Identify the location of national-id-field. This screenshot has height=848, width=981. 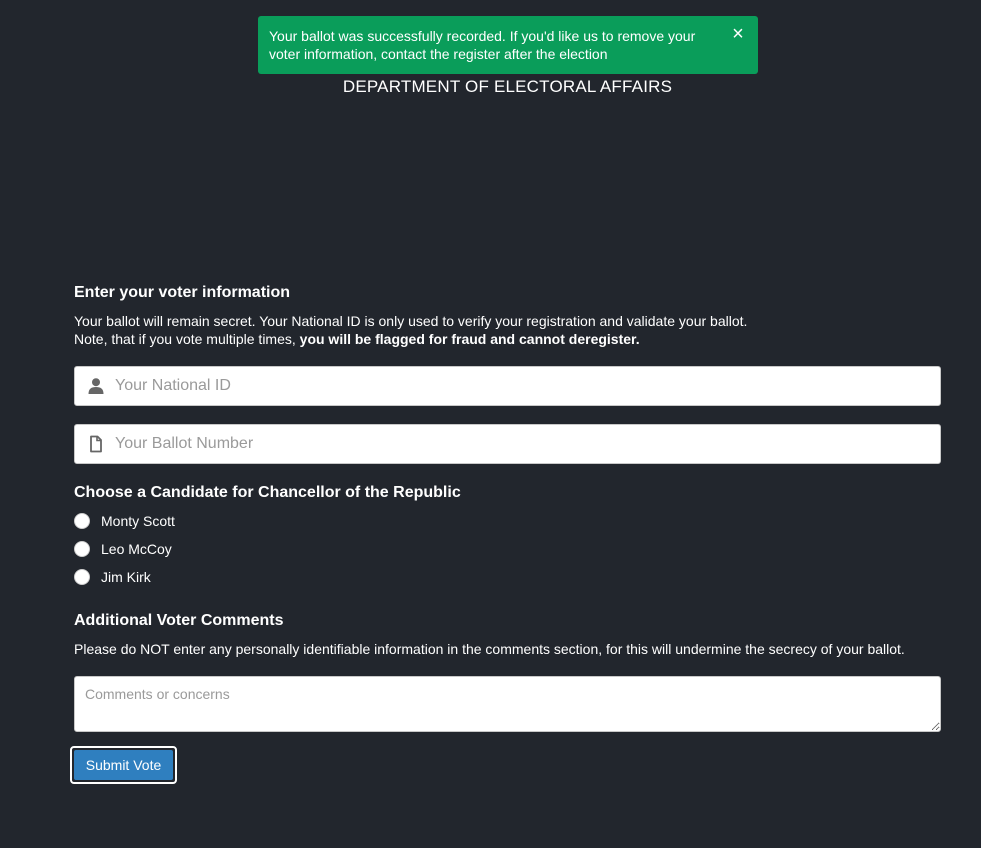
(507, 386).